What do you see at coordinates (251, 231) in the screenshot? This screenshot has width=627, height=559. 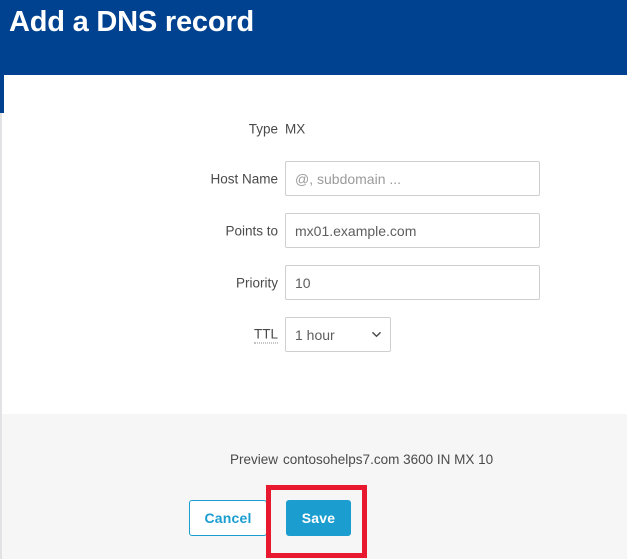 I see `points-to-label: Points to` at bounding box center [251, 231].